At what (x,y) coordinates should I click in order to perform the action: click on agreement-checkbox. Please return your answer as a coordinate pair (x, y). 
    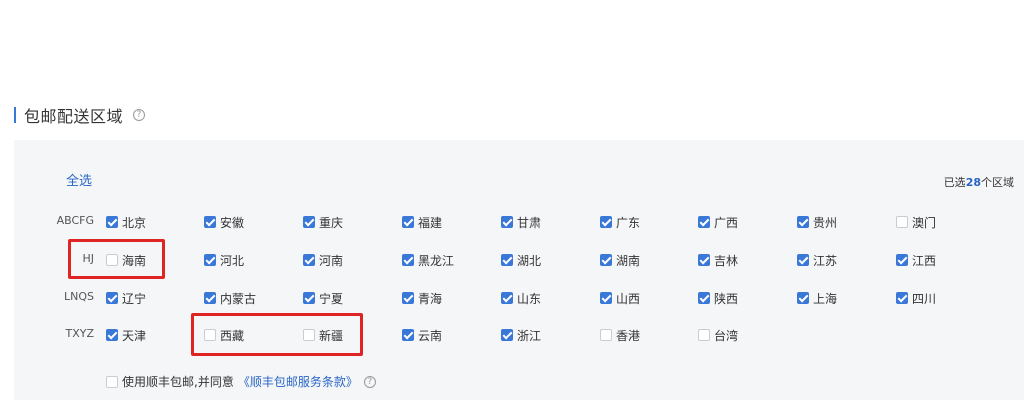
    Looking at the image, I should click on (112, 381).